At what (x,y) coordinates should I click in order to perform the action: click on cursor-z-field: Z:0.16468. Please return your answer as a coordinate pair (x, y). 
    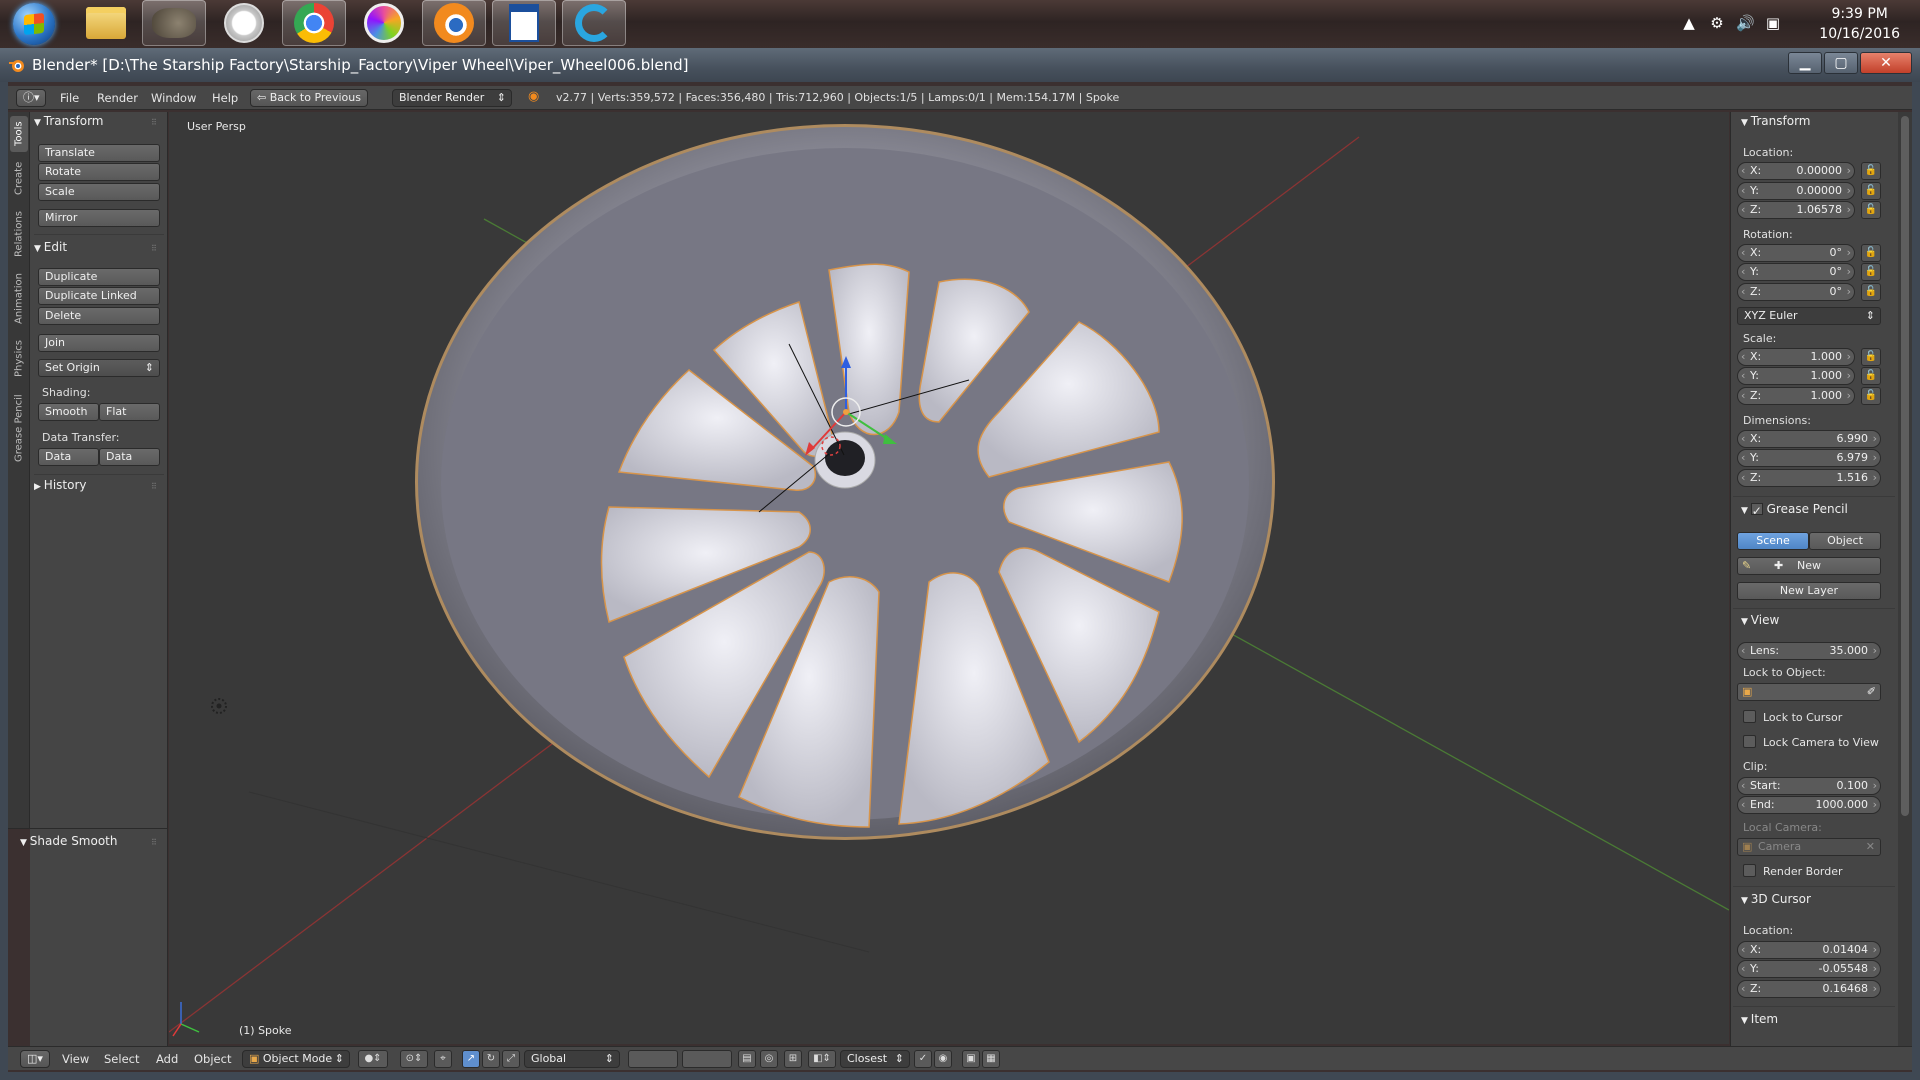
    Looking at the image, I should click on (1809, 989).